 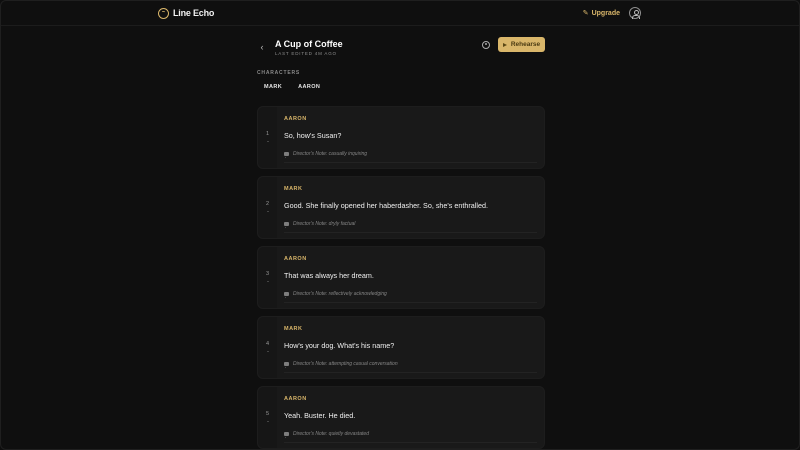 I want to click on gear-icon, so click(x=486, y=44).